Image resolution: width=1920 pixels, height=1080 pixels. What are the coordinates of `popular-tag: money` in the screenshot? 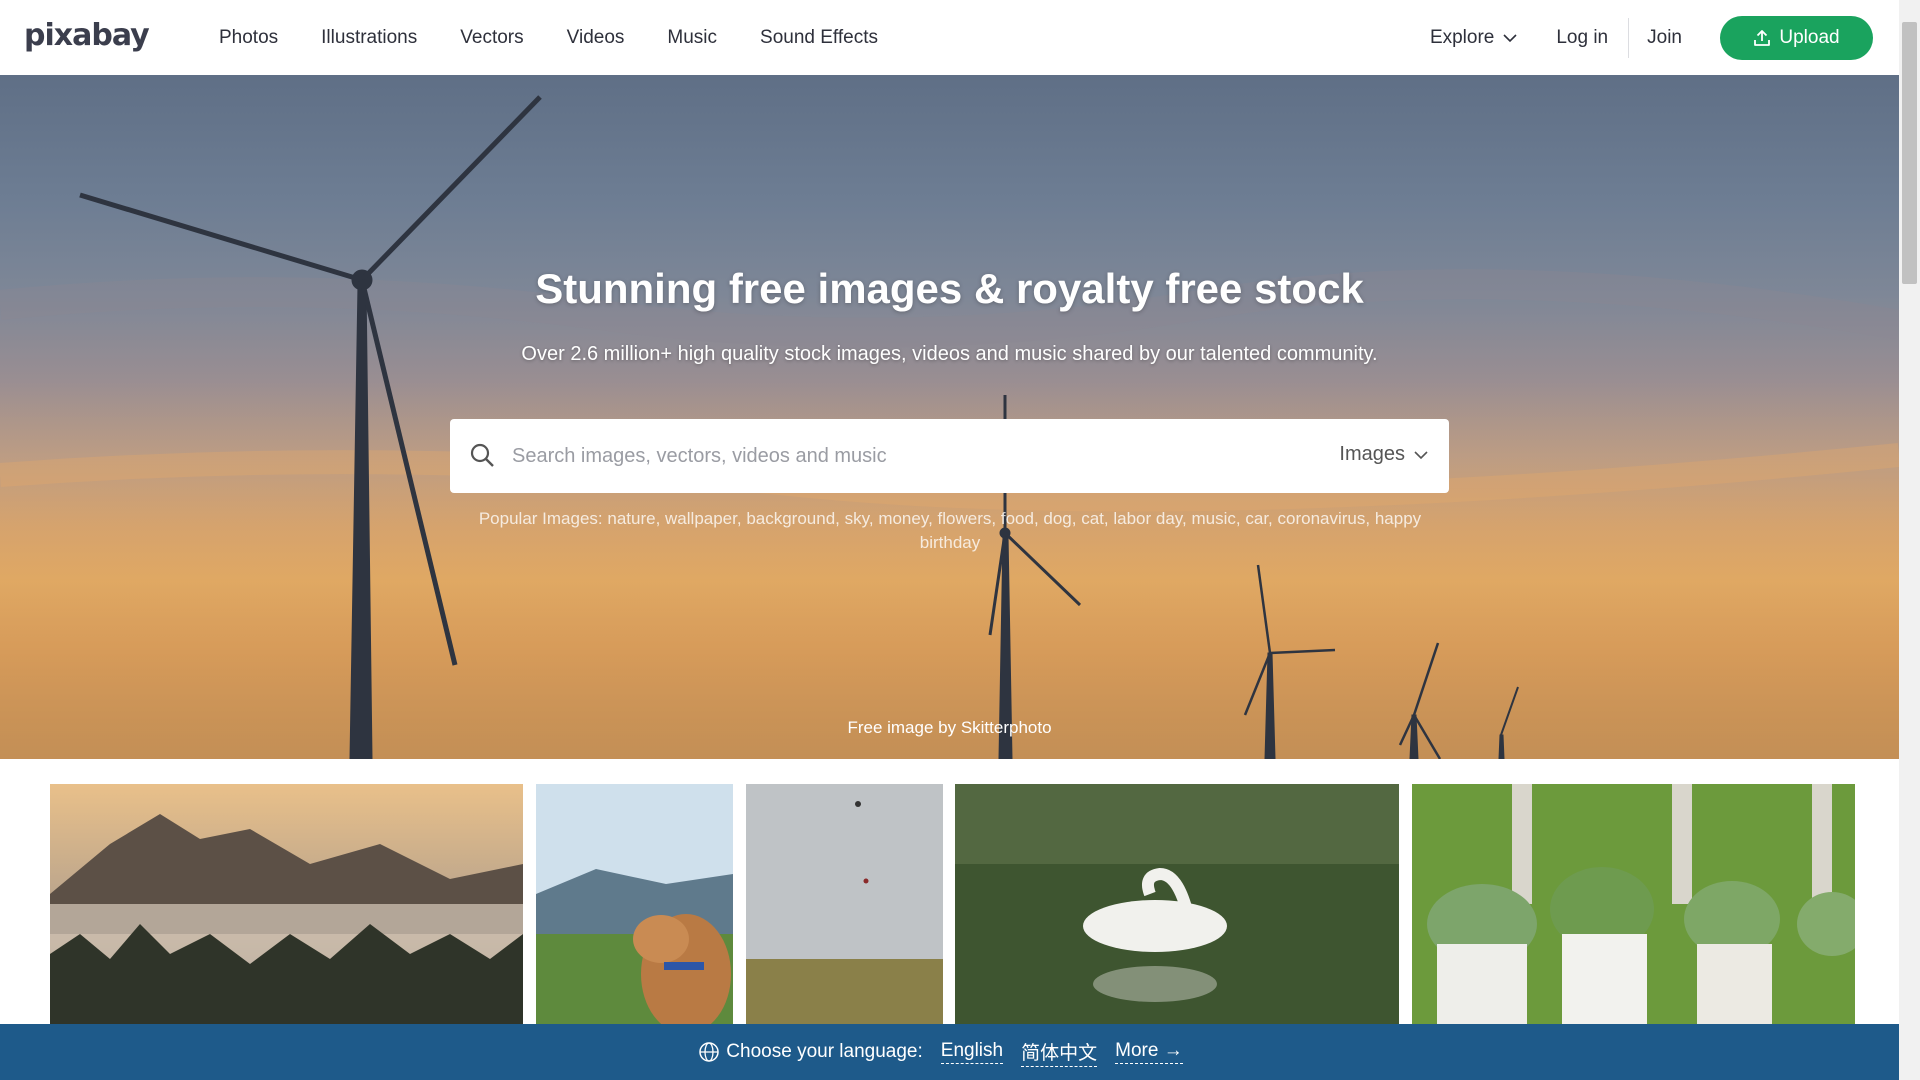 It's located at (903, 518).